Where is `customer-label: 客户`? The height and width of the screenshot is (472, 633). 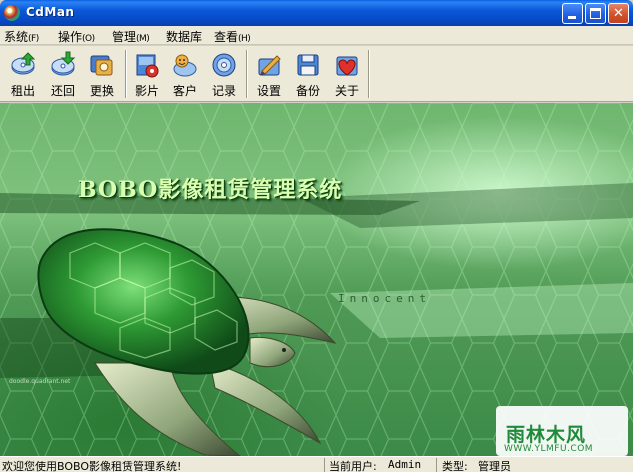
customer-label: 客户 is located at coordinates (184, 91).